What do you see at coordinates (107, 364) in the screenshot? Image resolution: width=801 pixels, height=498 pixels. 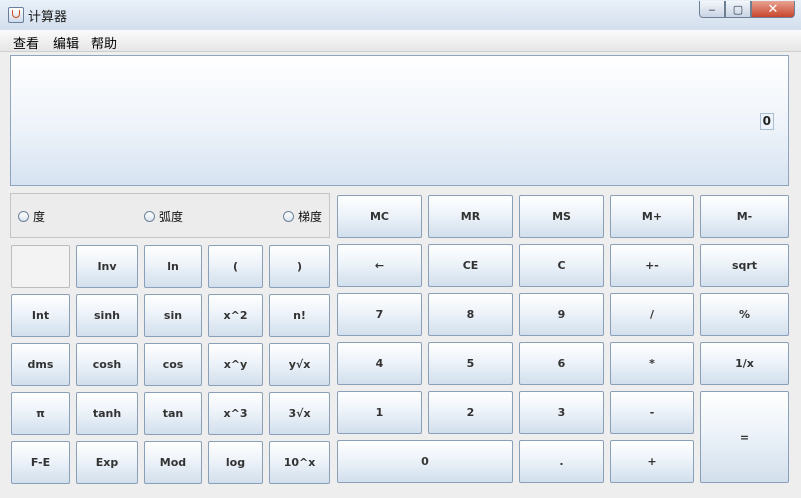 I see `cosh-button: cosh` at bounding box center [107, 364].